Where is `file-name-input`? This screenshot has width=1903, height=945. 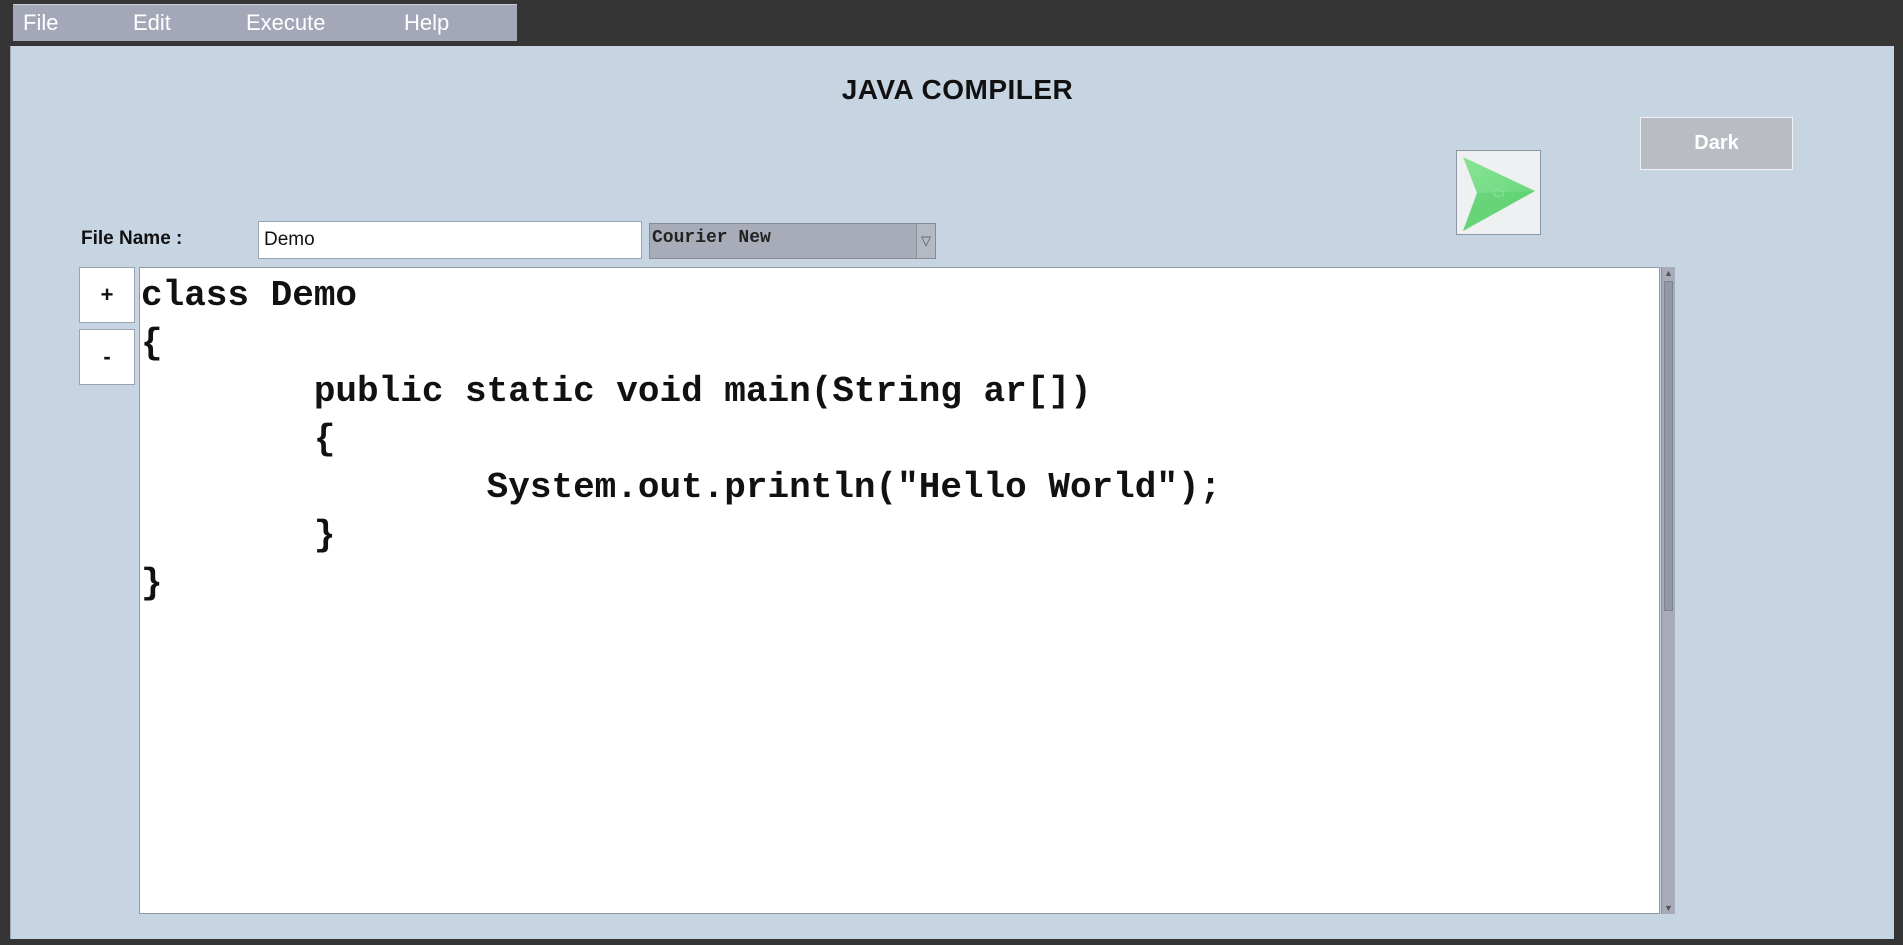 file-name-input is located at coordinates (450, 240).